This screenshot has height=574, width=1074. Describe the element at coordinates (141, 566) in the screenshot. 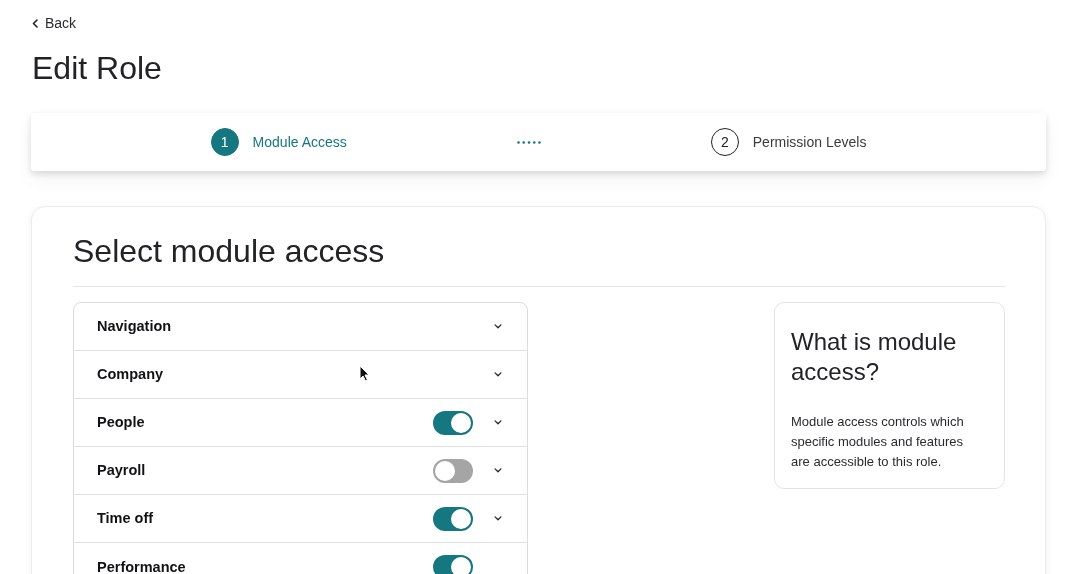

I see `module-name: Performance` at that location.